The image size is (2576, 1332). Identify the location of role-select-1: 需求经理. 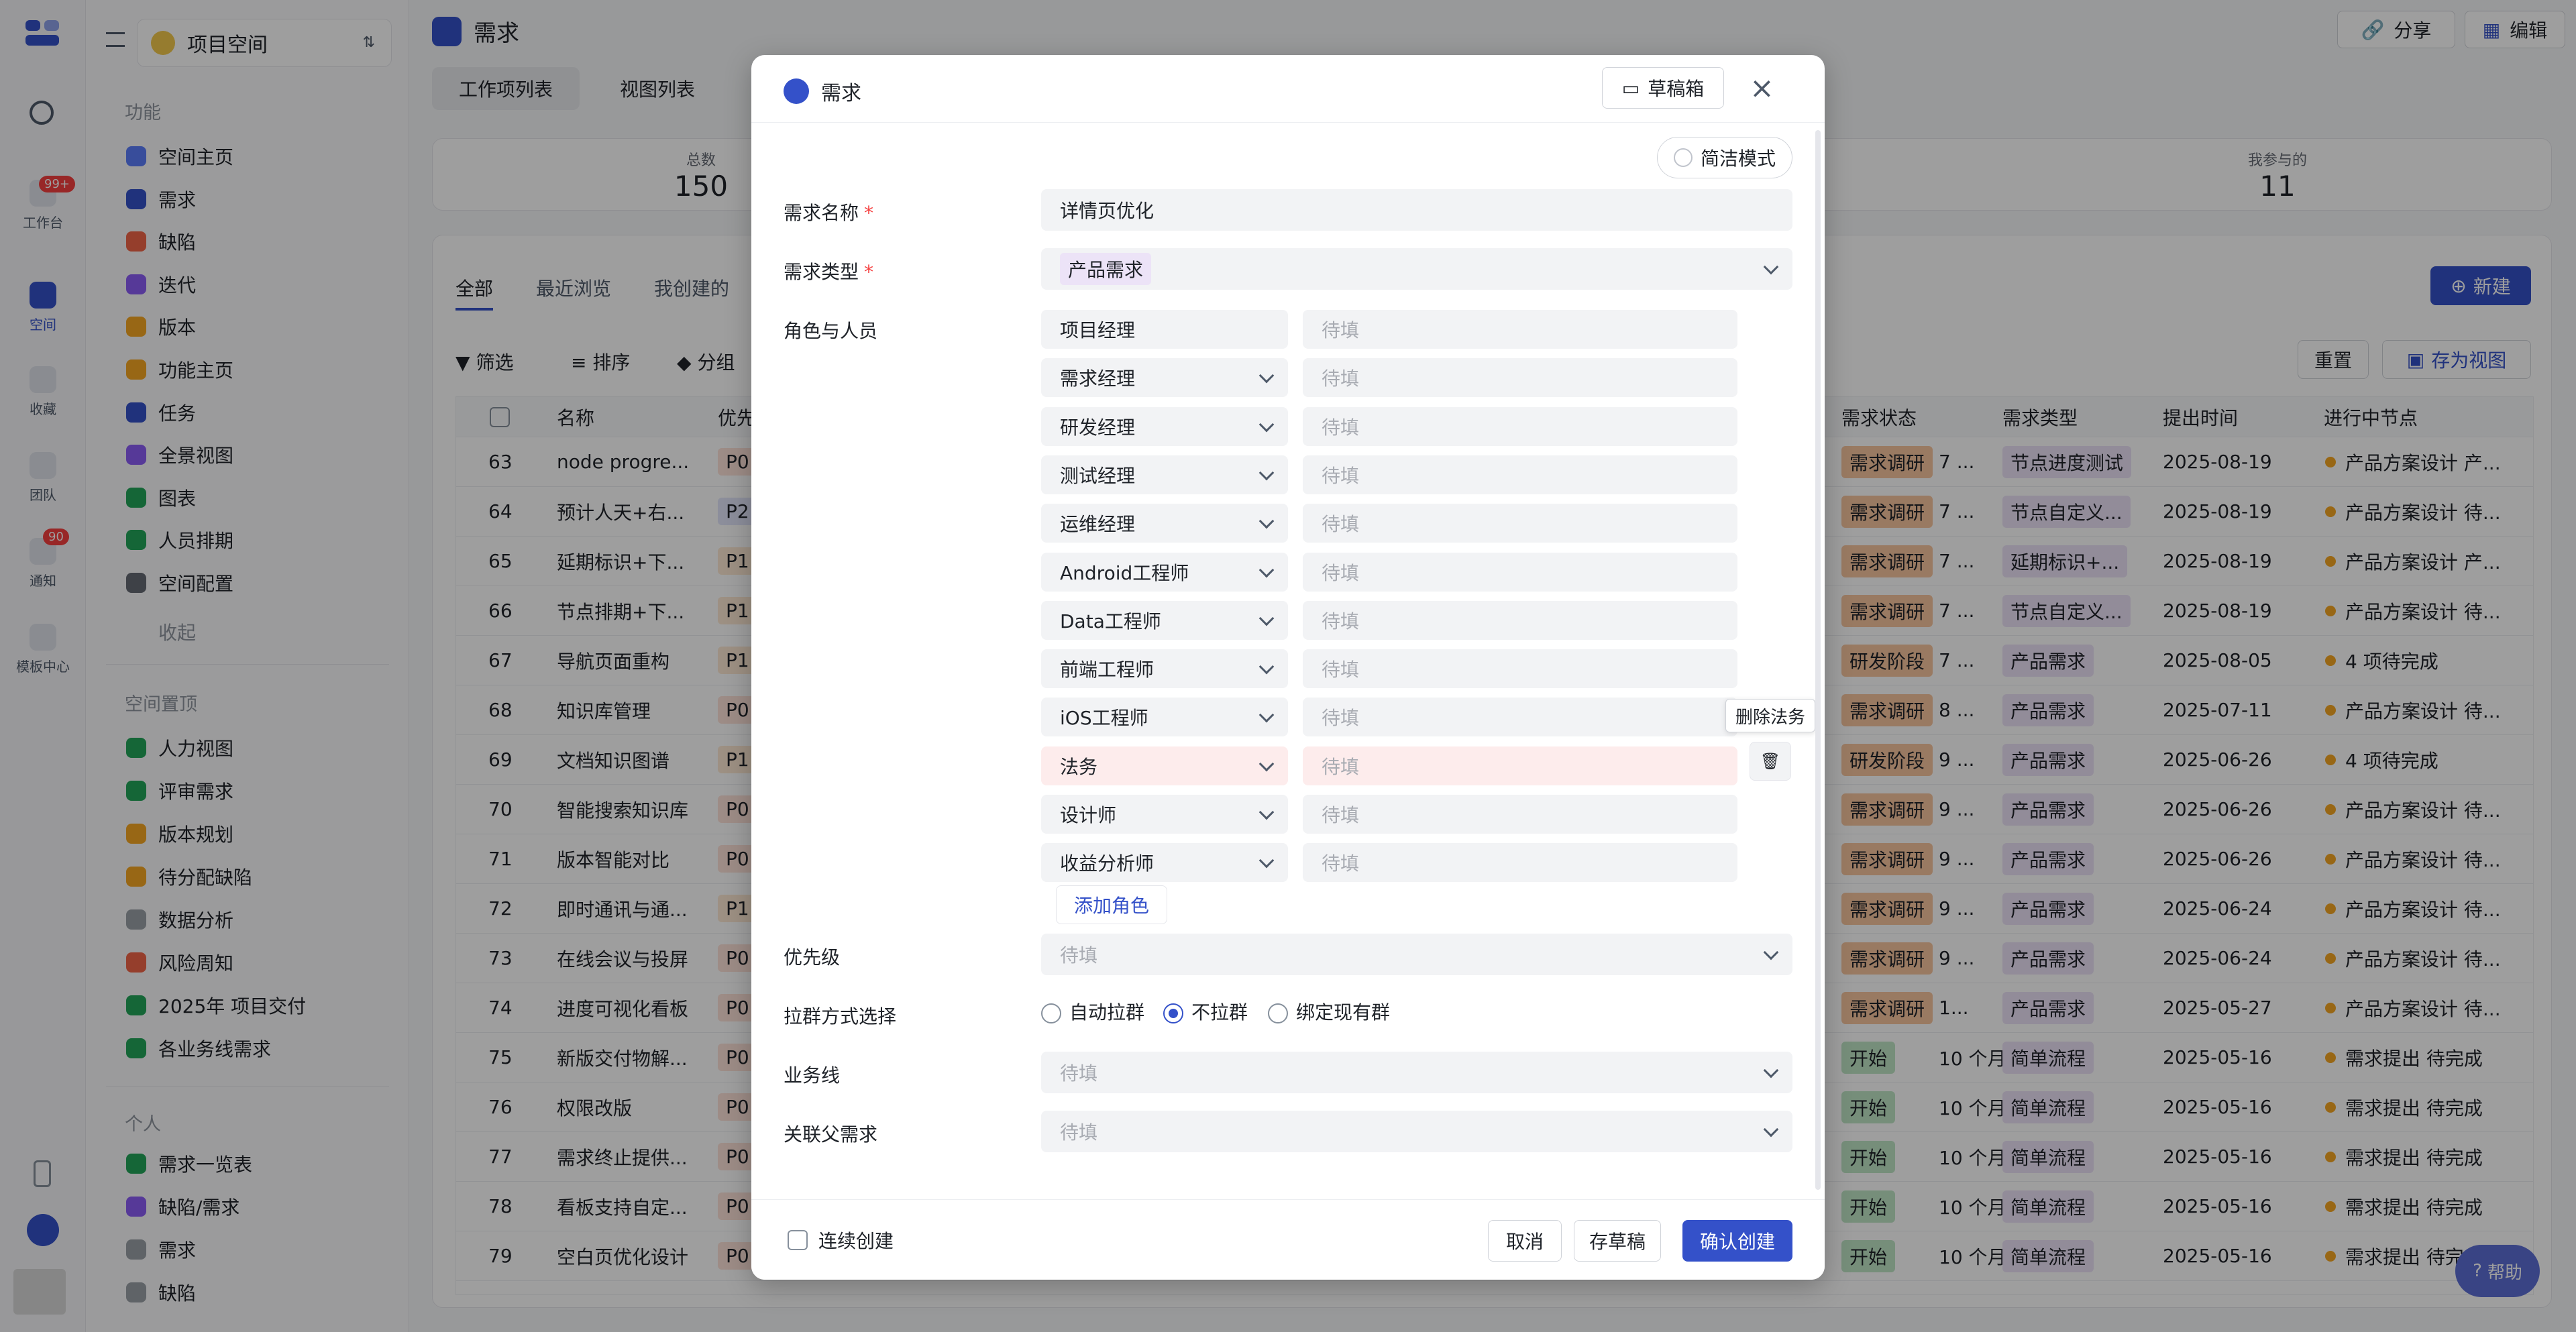
(1164, 378).